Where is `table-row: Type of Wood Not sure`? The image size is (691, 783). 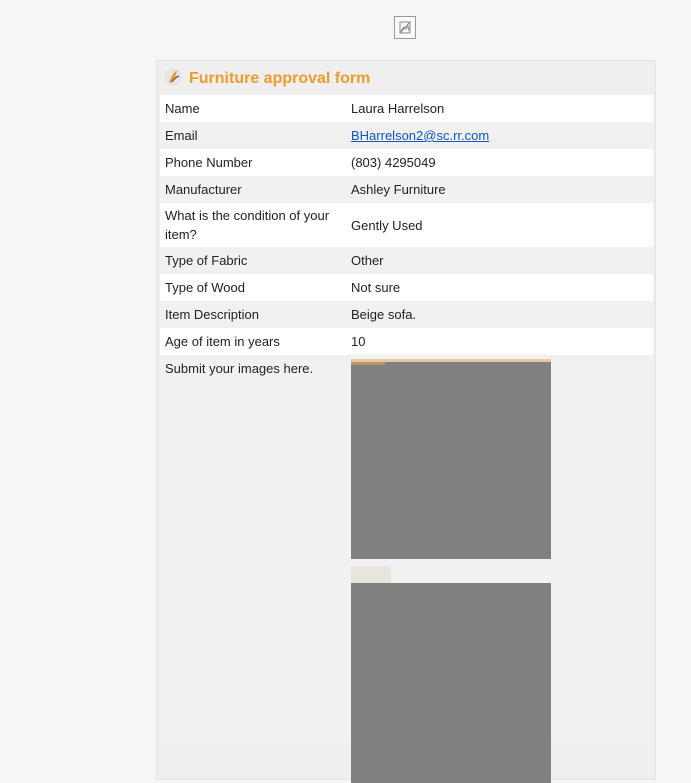
table-row: Type of Wood Not sure is located at coordinates (406, 287).